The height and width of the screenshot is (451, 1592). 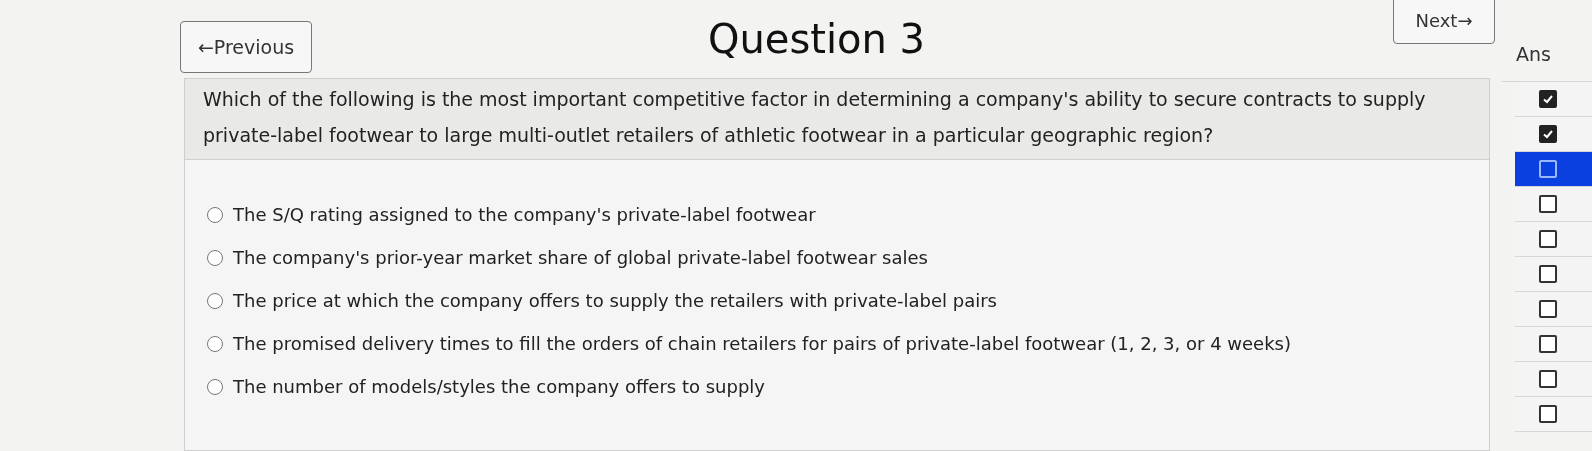 I want to click on option-label: The promised delivery times to fill the orders of chain retailers for pairs of private-label footwear (1, 2, 3, or 4 weeks), so click(x=762, y=344).